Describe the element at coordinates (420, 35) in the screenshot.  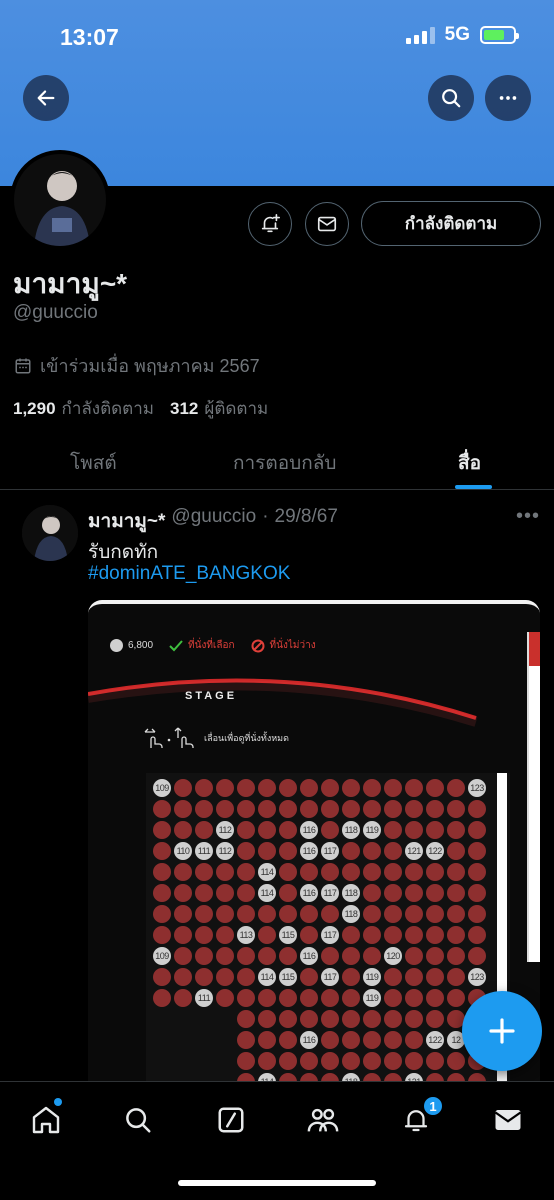
I see `signal-icon` at that location.